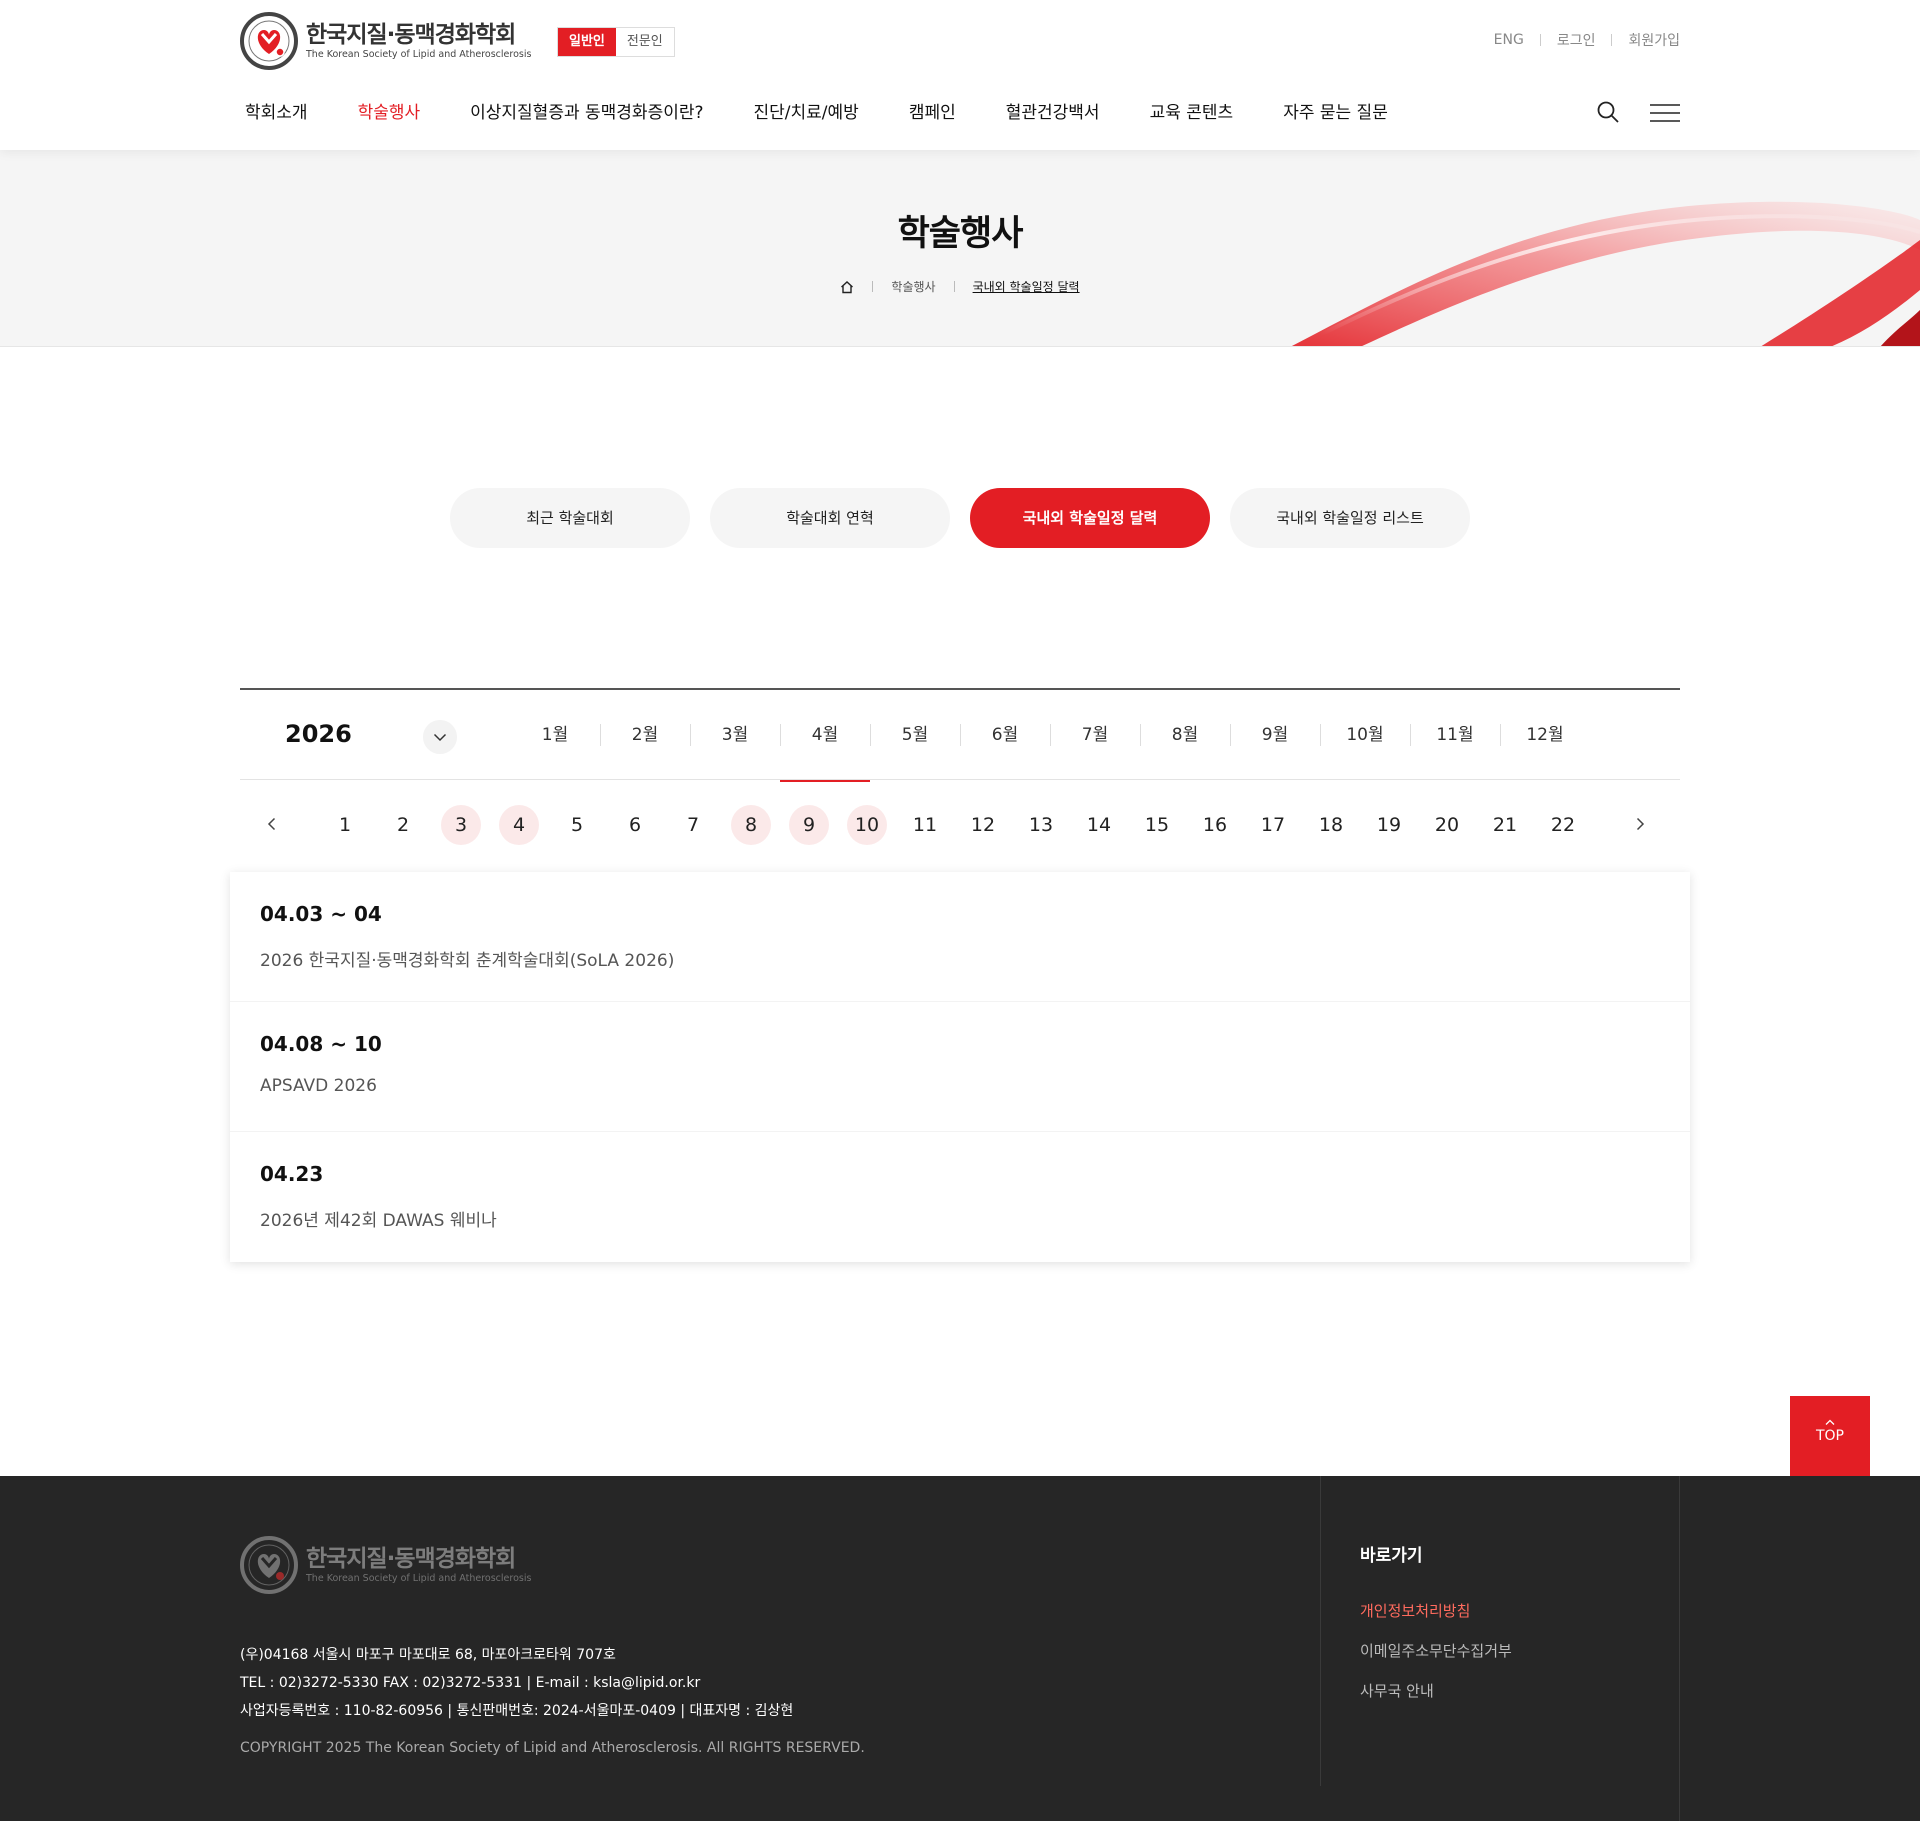 The width and height of the screenshot is (1920, 1821). Describe the element at coordinates (960, 958) in the screenshot. I see `event-title: 2026 한국지질·동맥경화학회 춘계학술대회(SoLA 2026)` at that location.